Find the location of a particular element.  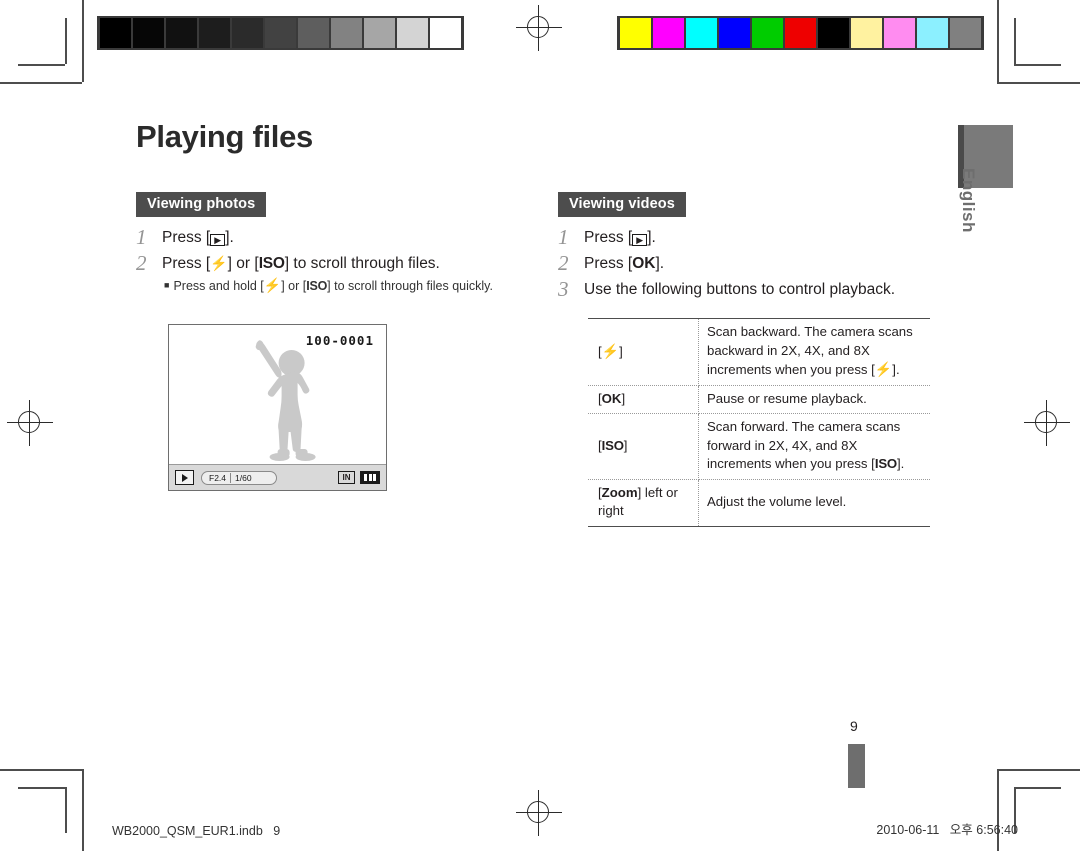

color-calibration-bar is located at coordinates (800, 33).